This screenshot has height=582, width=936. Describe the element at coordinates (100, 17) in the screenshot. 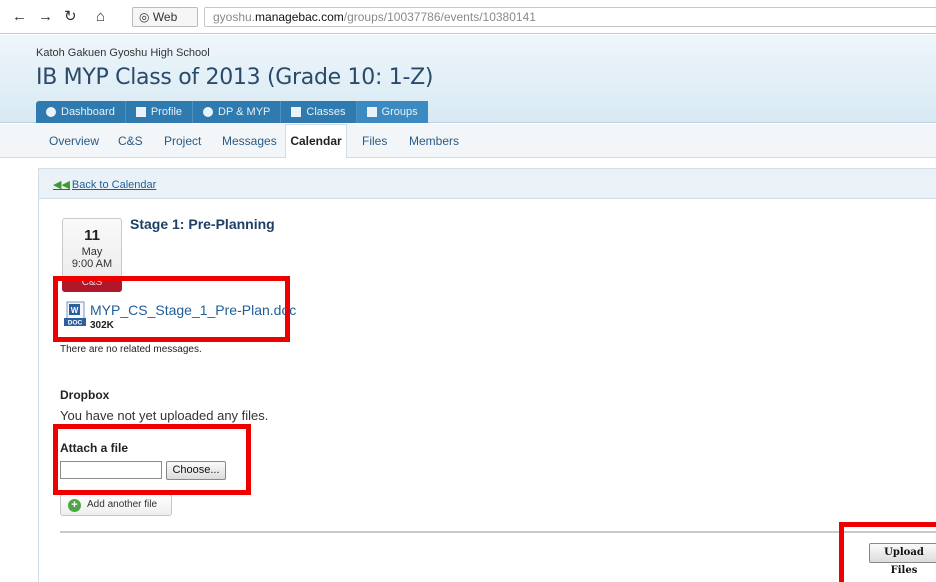

I see `home-icon: ⌂` at that location.